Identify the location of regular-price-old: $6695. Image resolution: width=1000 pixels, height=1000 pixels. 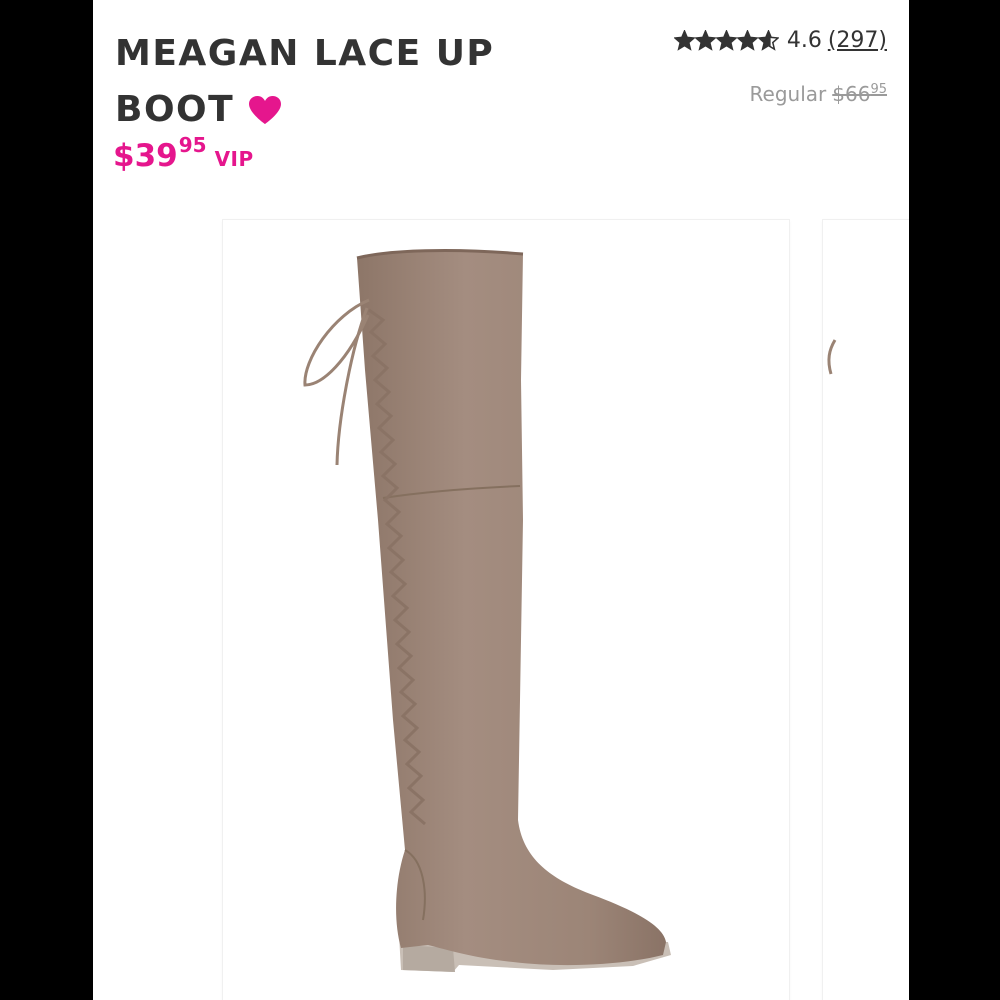
(859, 94).